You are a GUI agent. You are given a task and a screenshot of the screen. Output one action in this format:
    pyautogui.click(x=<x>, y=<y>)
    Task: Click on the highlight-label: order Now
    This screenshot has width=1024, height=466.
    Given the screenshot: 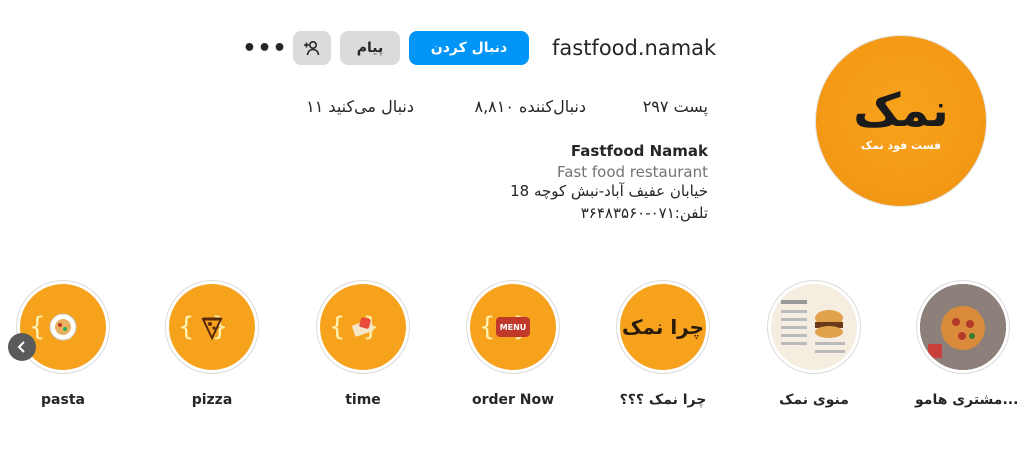 What is the action you would take?
    pyautogui.click(x=513, y=400)
    